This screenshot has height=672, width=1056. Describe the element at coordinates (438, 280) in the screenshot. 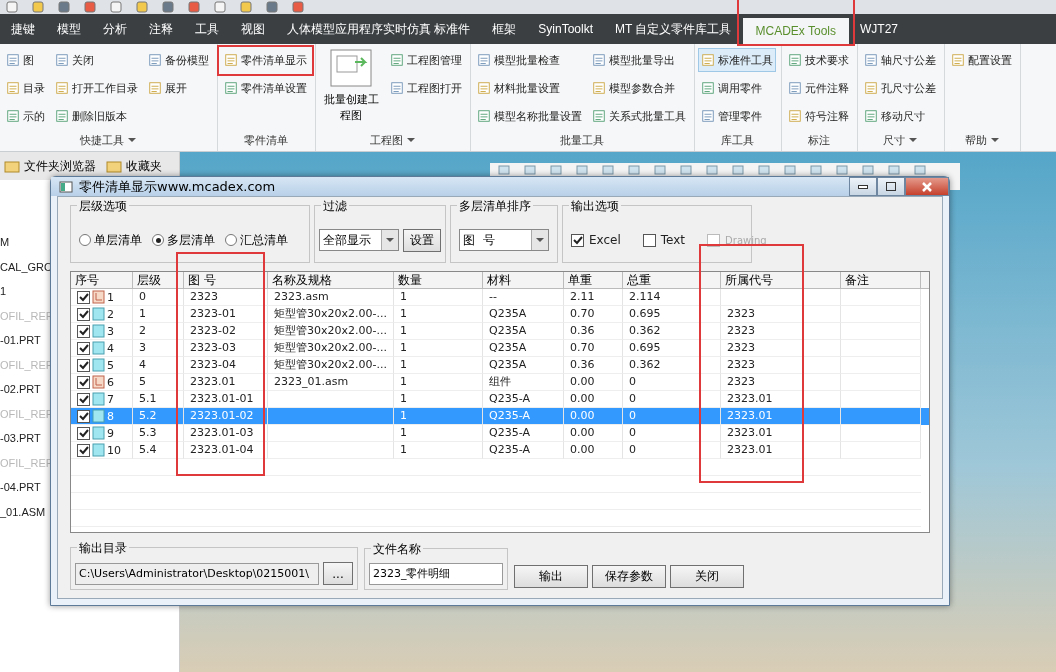

I see `column-header: 数量` at that location.